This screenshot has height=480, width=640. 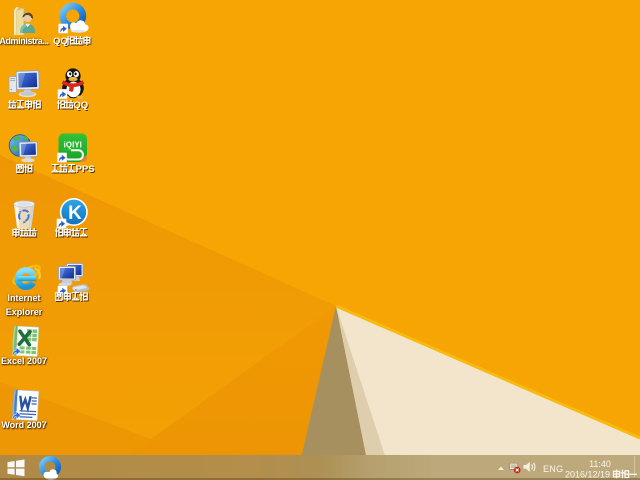 I want to click on svg-text: iQIYI, so click(x=73, y=145).